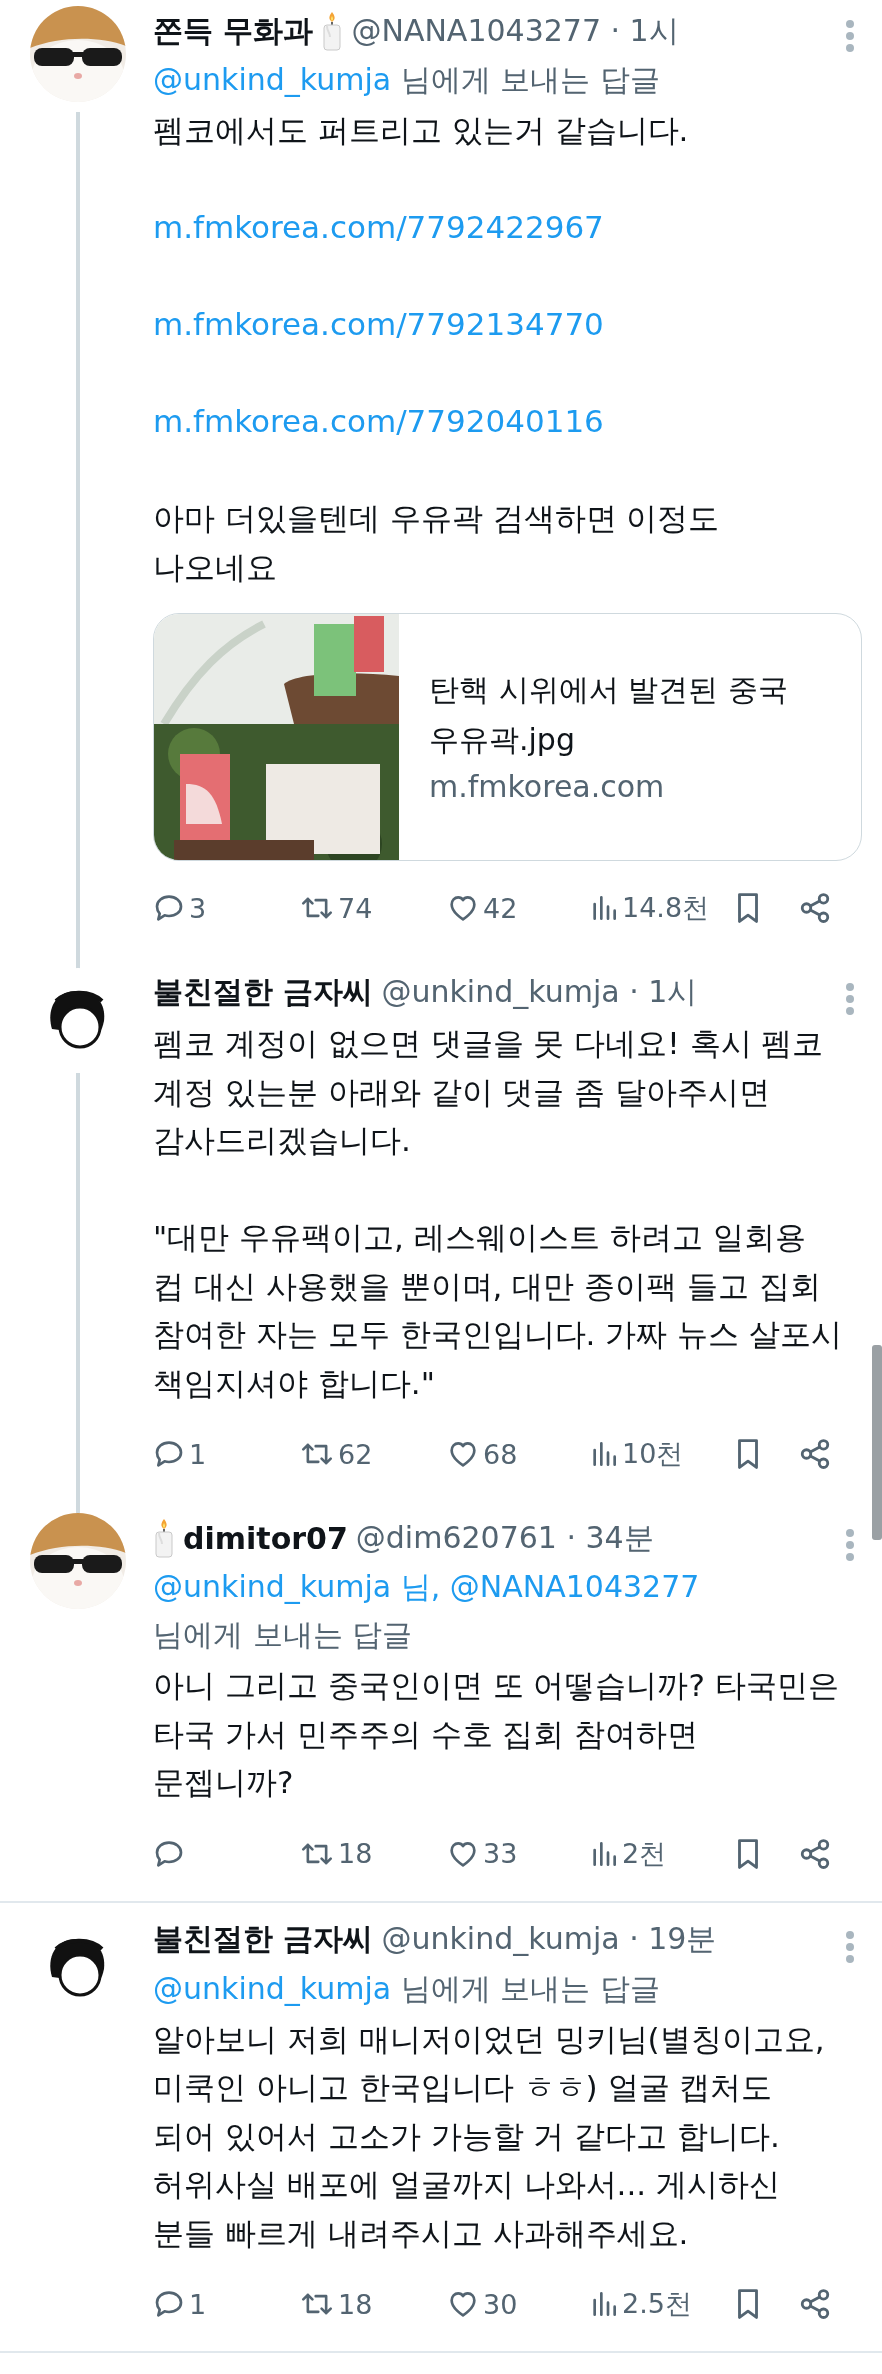 This screenshot has width=882, height=2374. What do you see at coordinates (628, 1853) in the screenshot?
I see `views-count: 2천` at bounding box center [628, 1853].